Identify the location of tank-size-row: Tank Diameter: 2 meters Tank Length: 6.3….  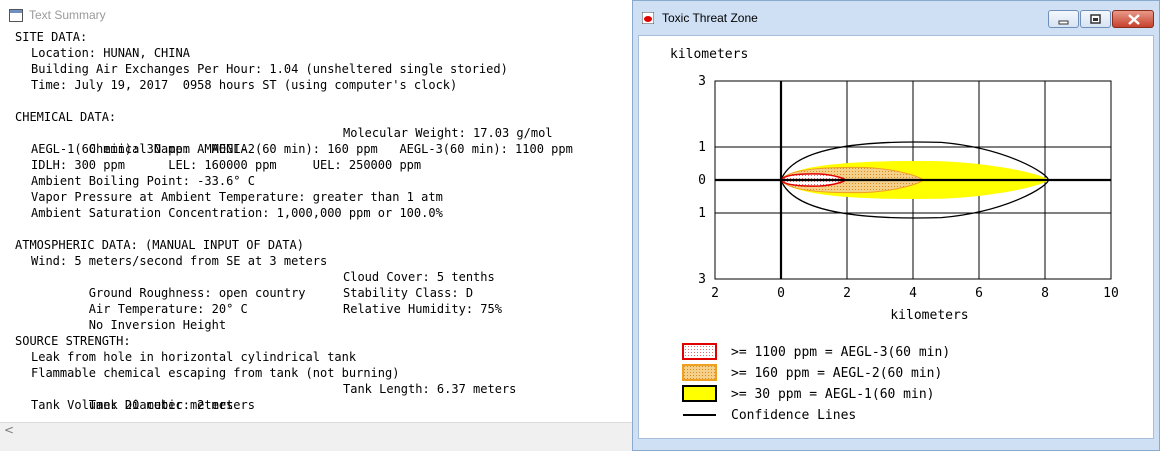
(323, 396).